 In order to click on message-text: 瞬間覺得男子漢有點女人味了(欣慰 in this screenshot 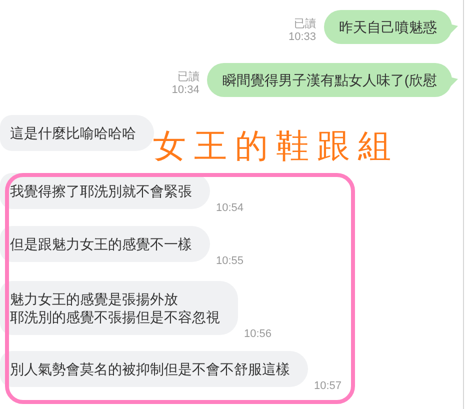, I will do `click(329, 80)`.